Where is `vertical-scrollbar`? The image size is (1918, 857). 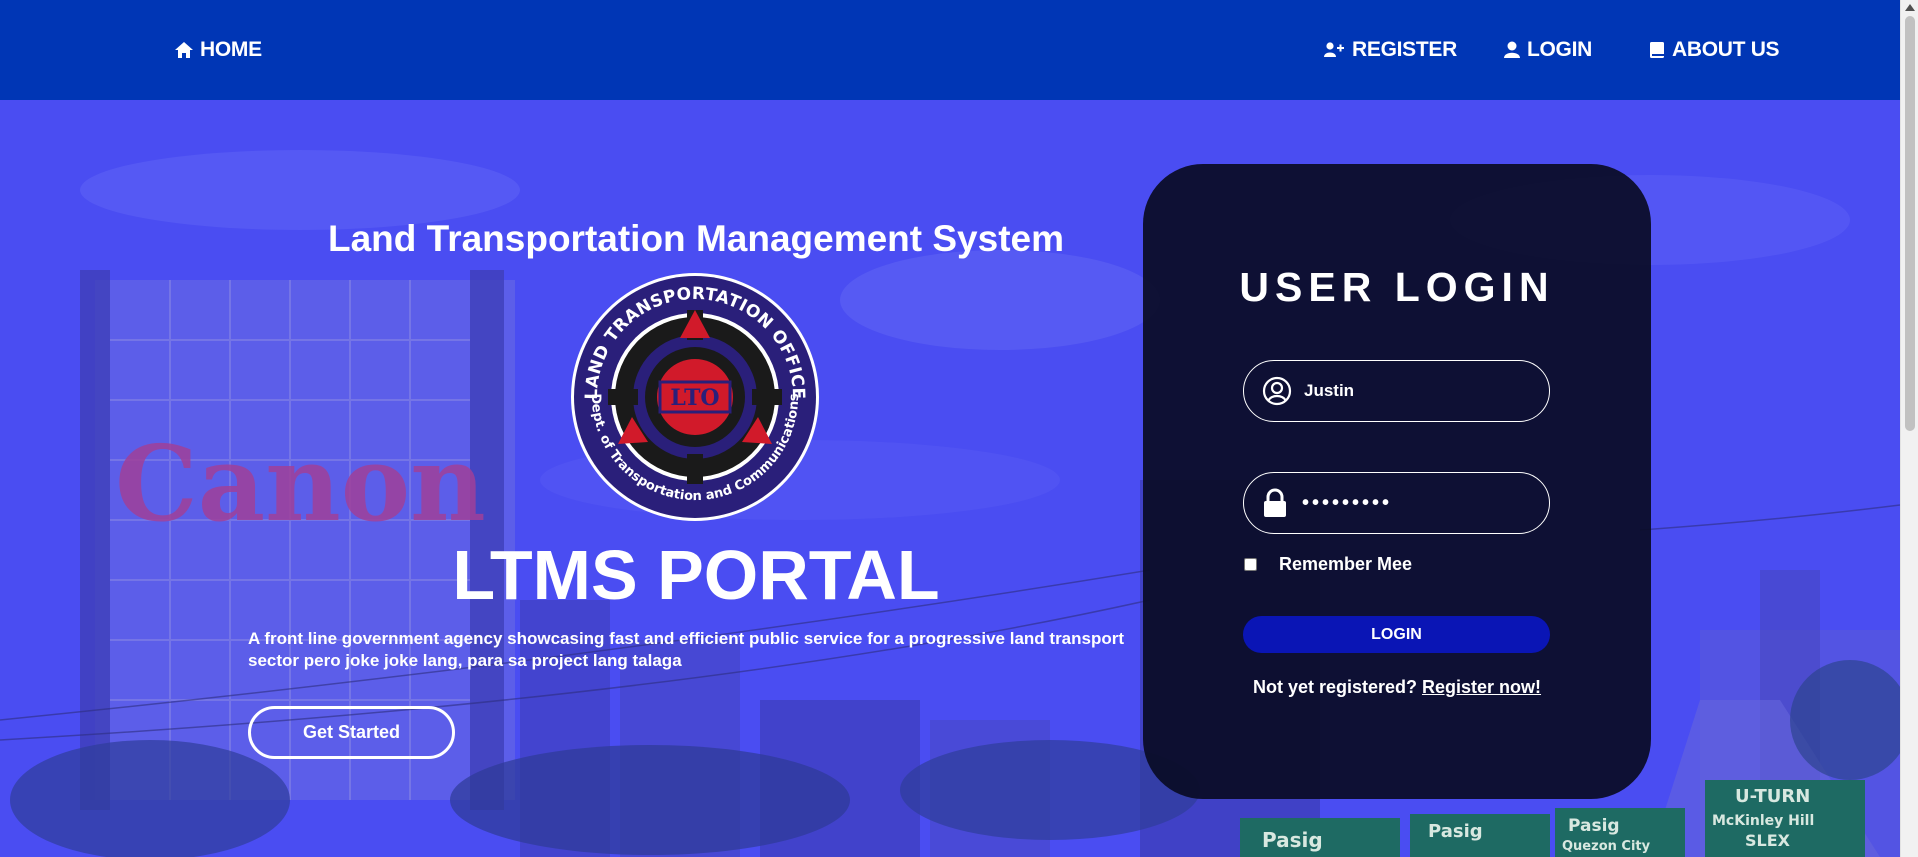
vertical-scrollbar is located at coordinates (1909, 428).